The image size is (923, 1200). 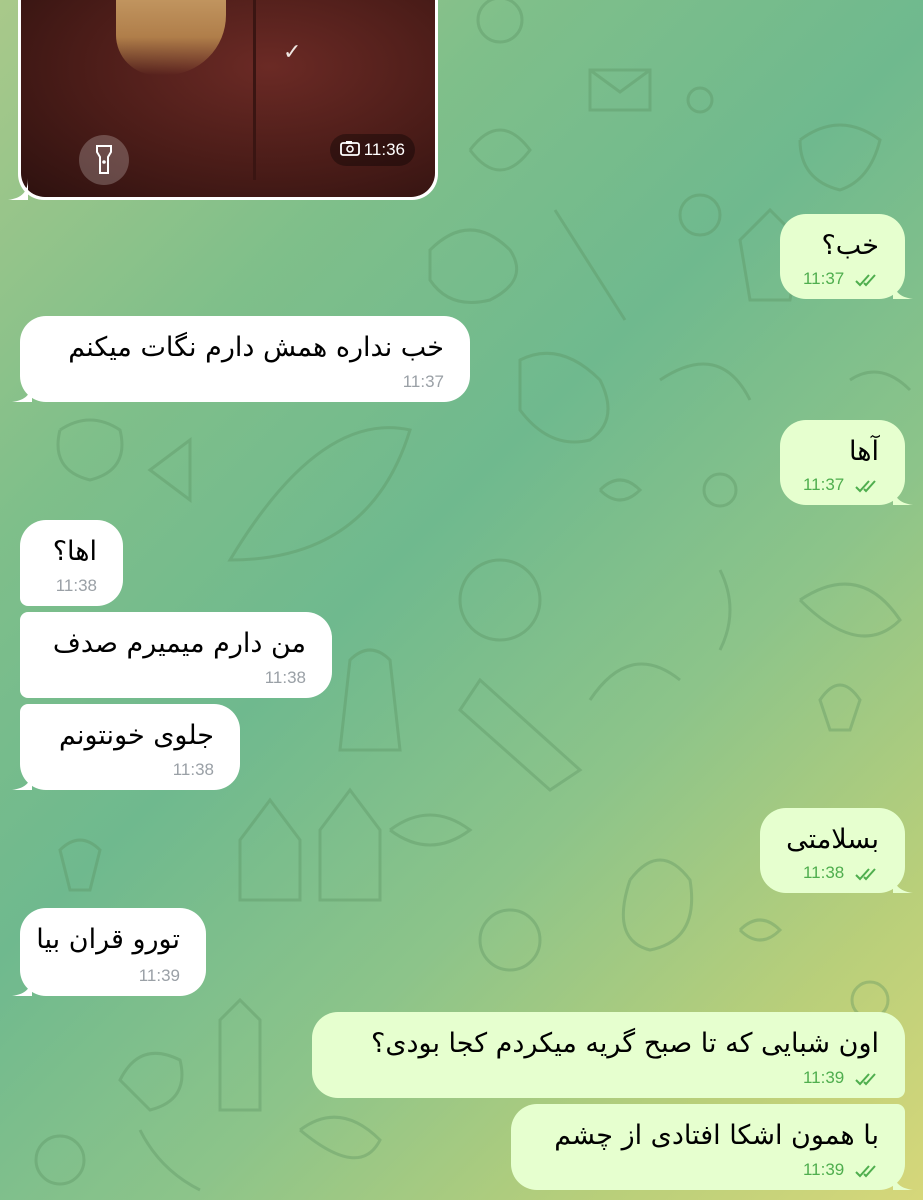 I want to click on message-text: آها, so click(x=864, y=451).